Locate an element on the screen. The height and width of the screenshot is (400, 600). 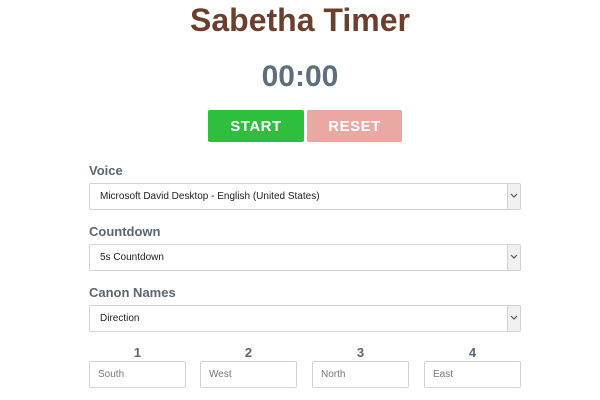
canon-number-4: 4 is located at coordinates (472, 352).